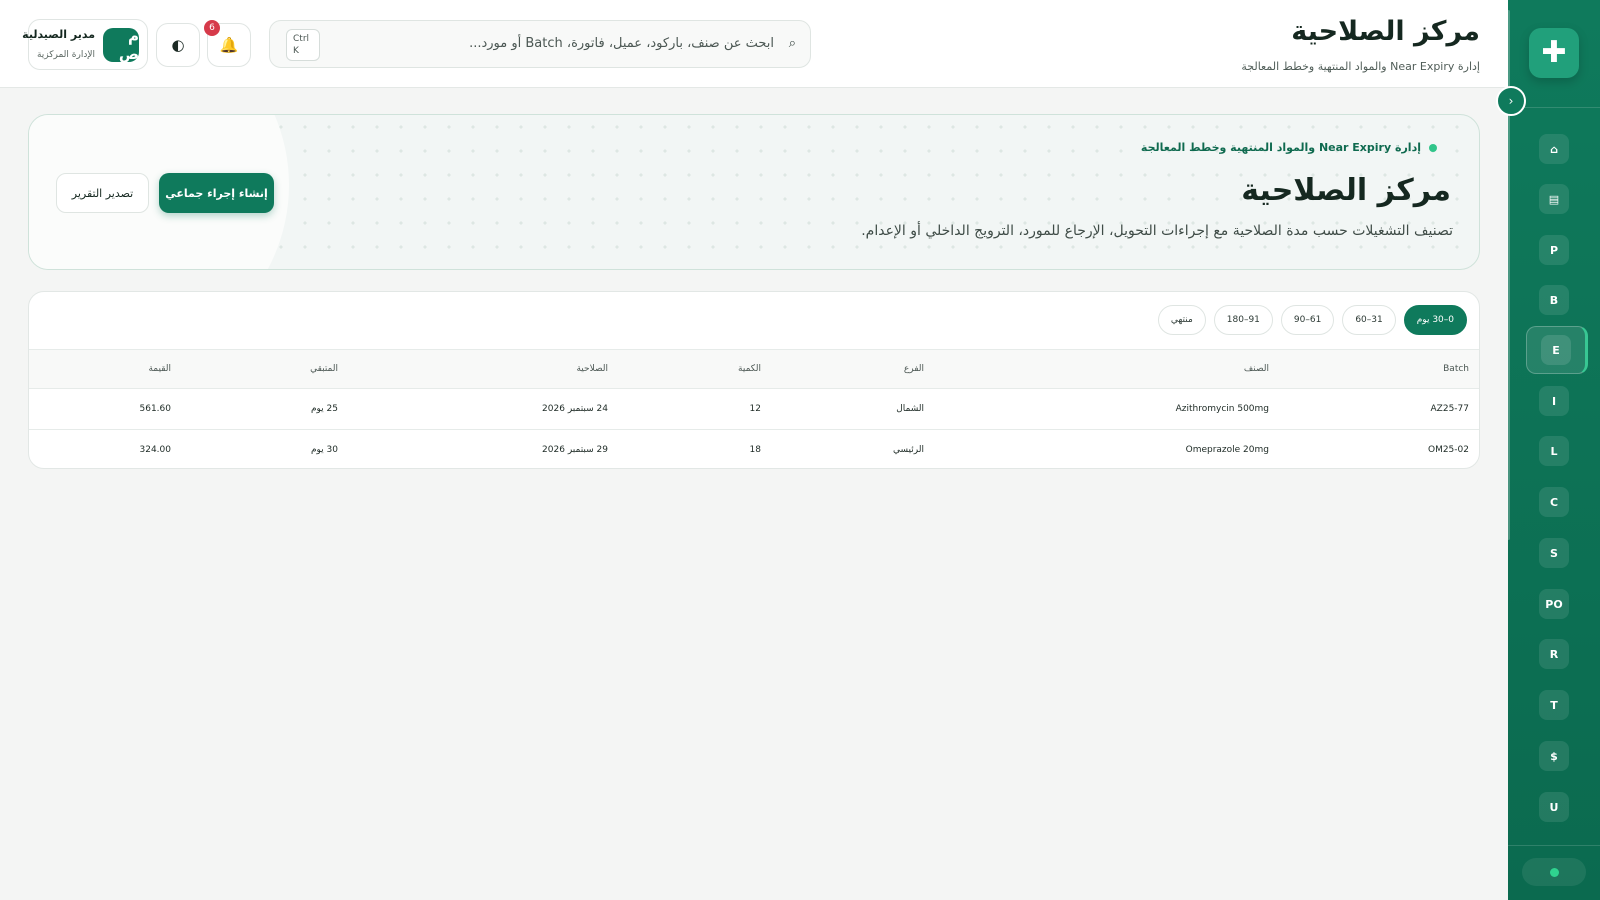 The image size is (1600, 900). I want to click on expiry-filter-tabs: 0–30 يوم 31–60 61–90 91–180 منتهي, so click(1312, 320).